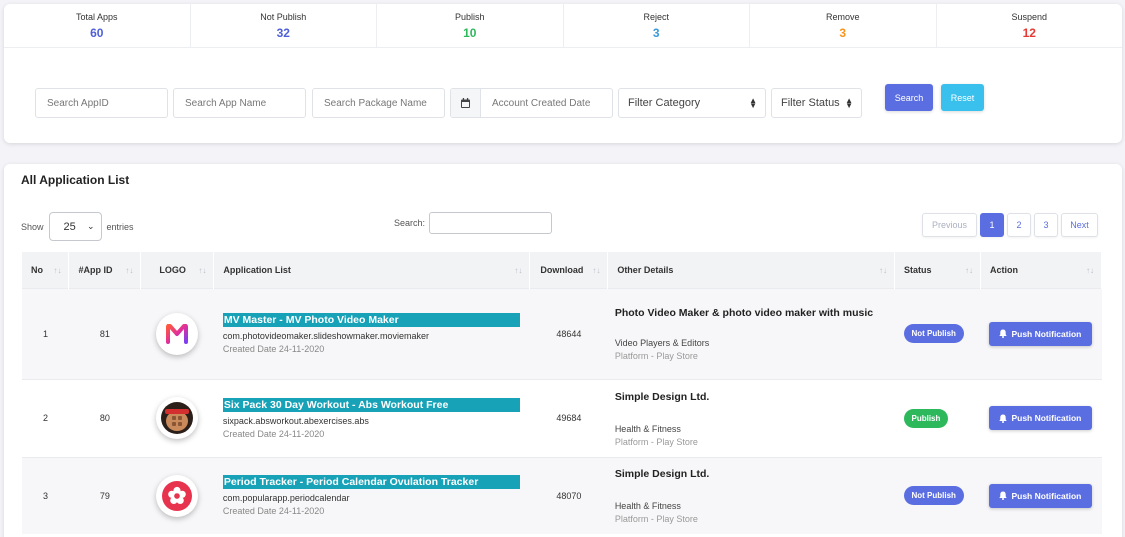 The image size is (1125, 537). Describe the element at coordinates (1079, 225) in the screenshot. I see `pagination-next: Next` at that location.